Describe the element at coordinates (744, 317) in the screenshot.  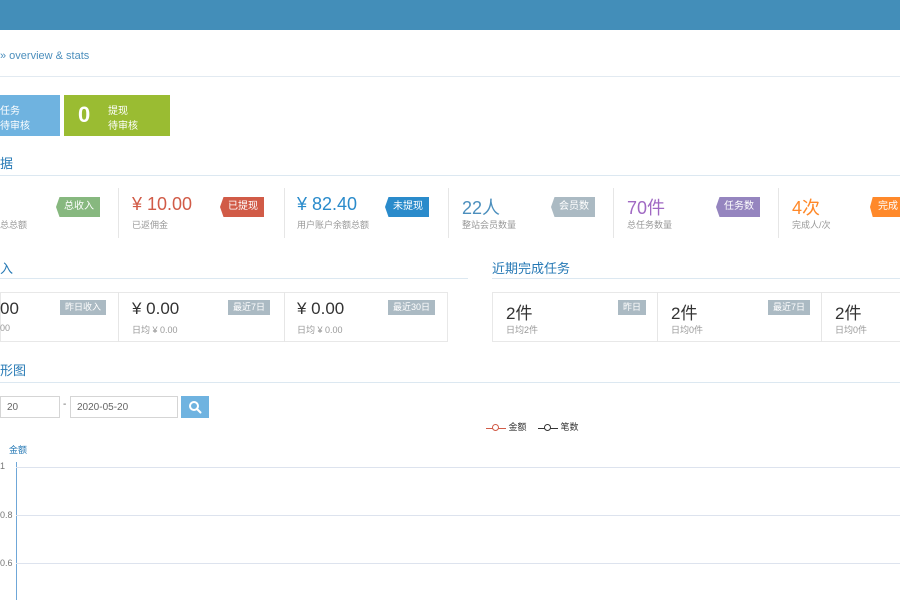
I see `tasks-7days: 2件 日均0件 最近7日` at that location.